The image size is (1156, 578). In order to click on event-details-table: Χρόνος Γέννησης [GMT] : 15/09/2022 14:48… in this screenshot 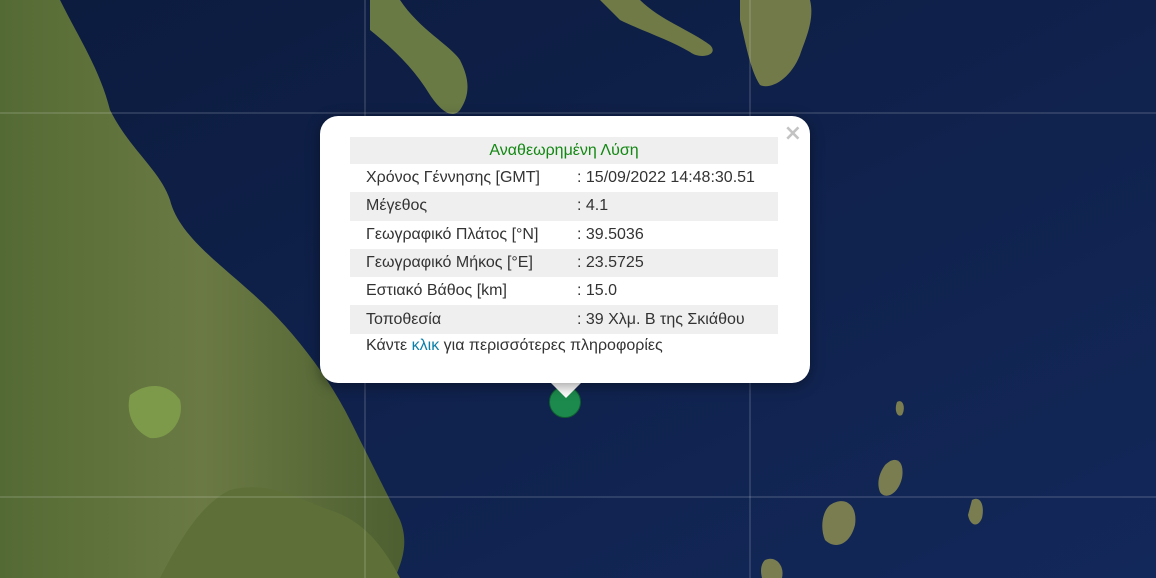, I will do `click(564, 249)`.